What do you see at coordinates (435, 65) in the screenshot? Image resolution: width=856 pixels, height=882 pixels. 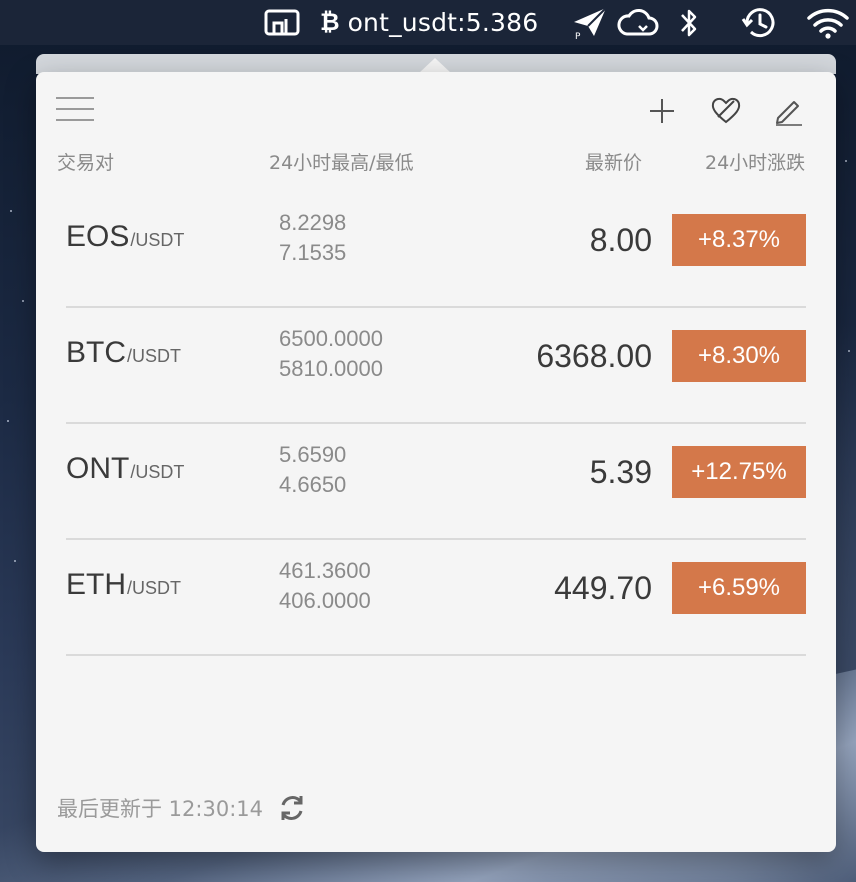 I see `popover-arrow` at bounding box center [435, 65].